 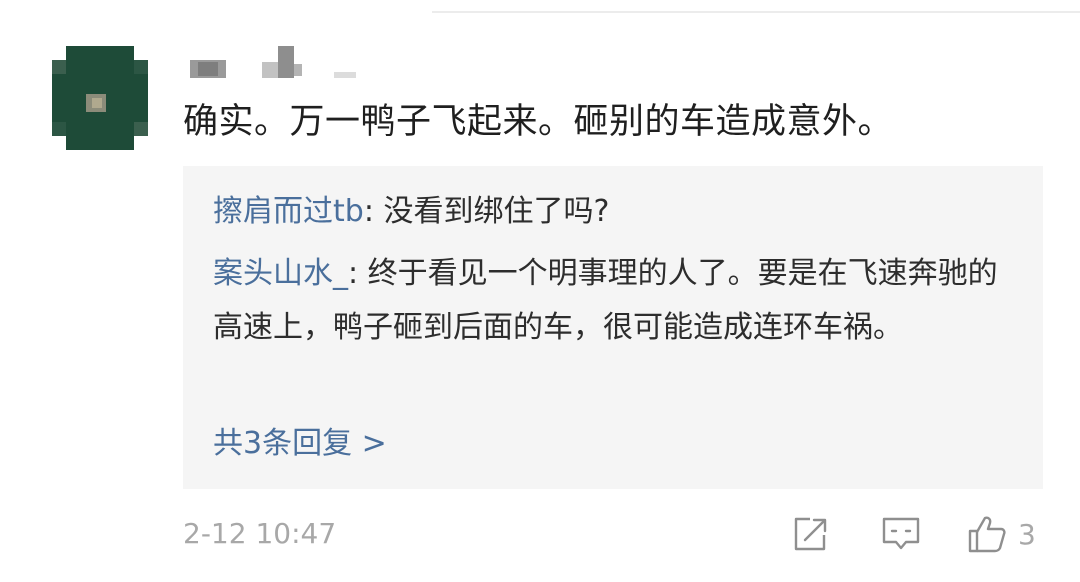 I want to click on username-censored, so click(x=285, y=64).